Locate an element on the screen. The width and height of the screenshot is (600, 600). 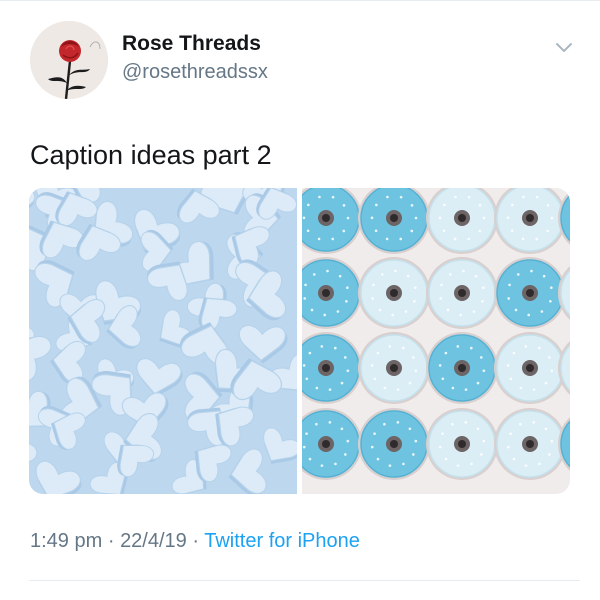
chevron-down-icon is located at coordinates (564, 47).